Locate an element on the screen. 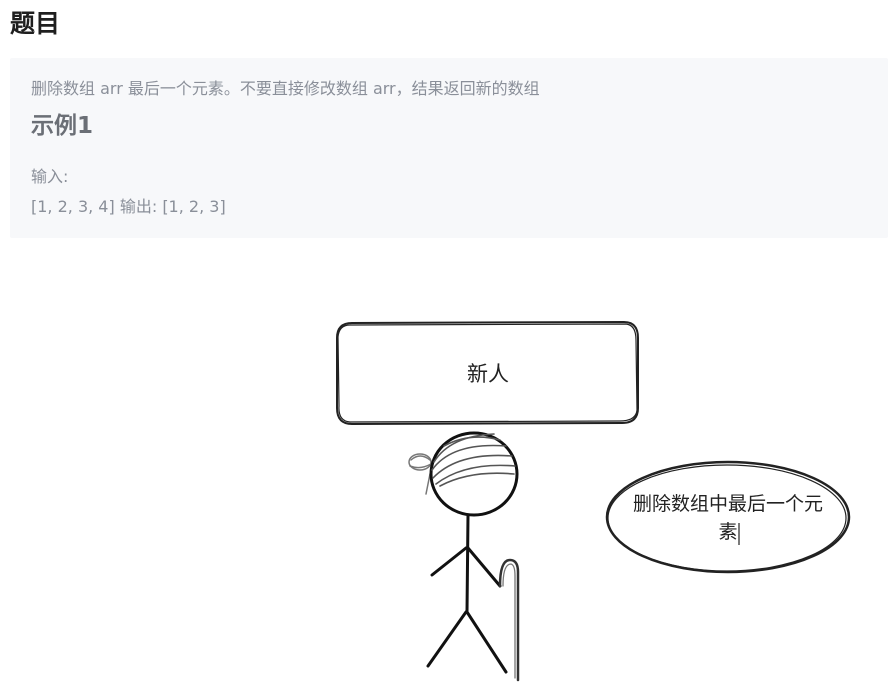 The image size is (890, 686). hair-bun is located at coordinates (420, 474).